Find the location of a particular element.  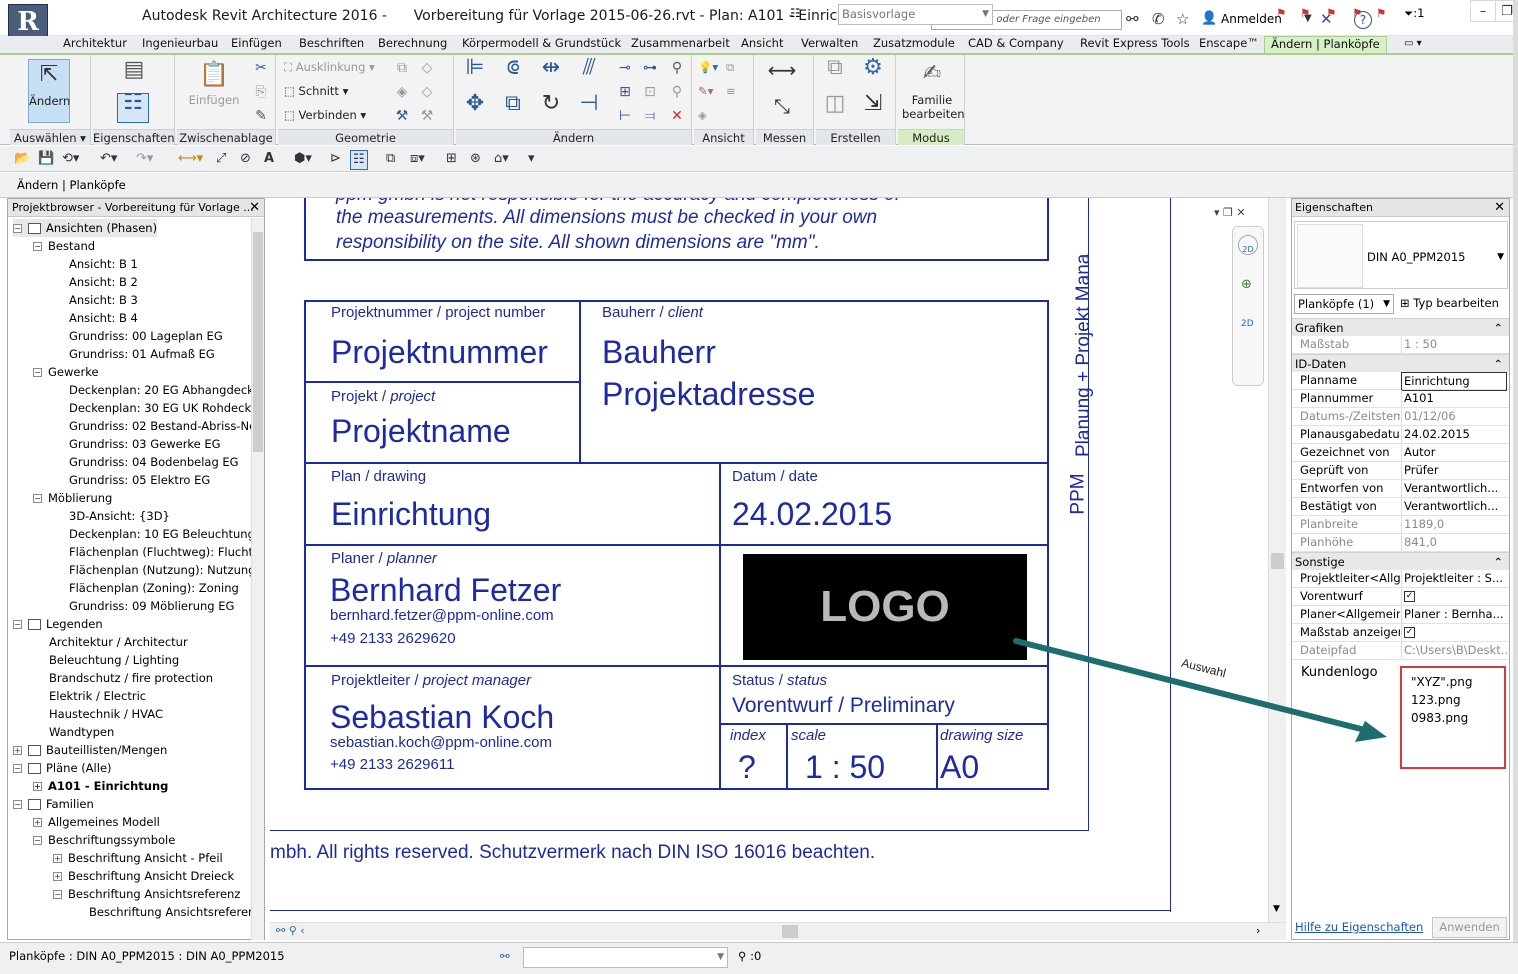

measure-icon: ⟷ is located at coordinates (782, 70).